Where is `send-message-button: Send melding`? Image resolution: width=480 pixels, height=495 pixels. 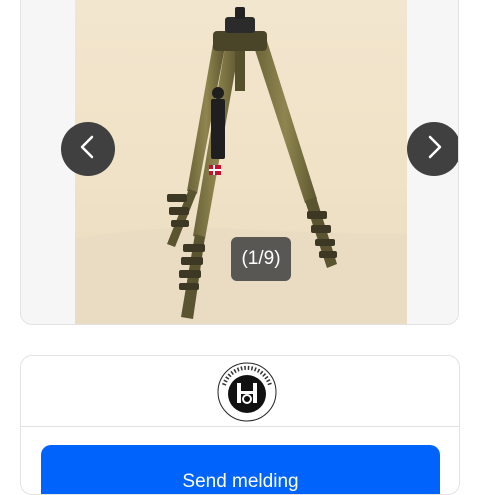
send-message-button: Send melding is located at coordinates (240, 469).